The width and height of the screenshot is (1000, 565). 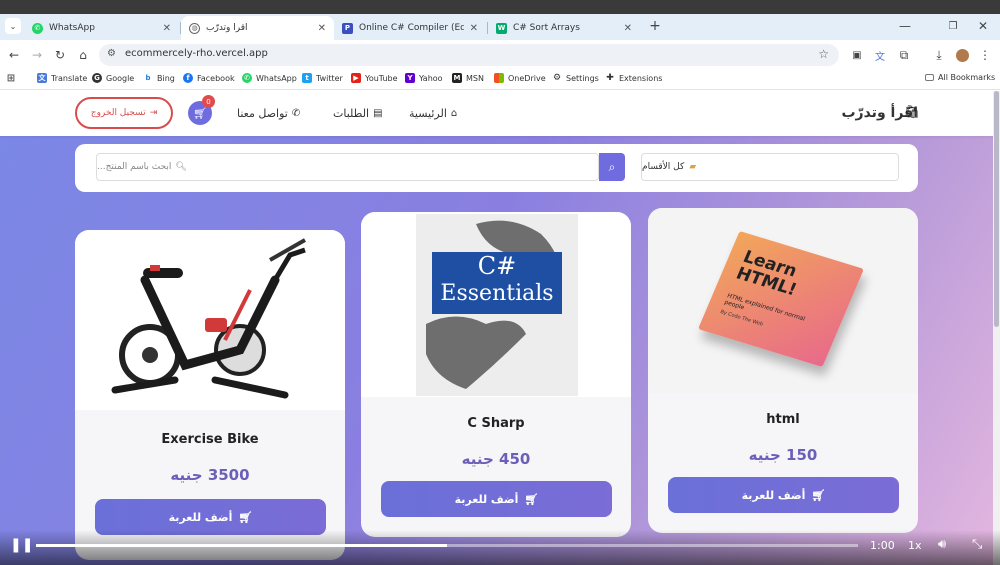 I want to click on close-window-button: ✕, so click(x=983, y=26).